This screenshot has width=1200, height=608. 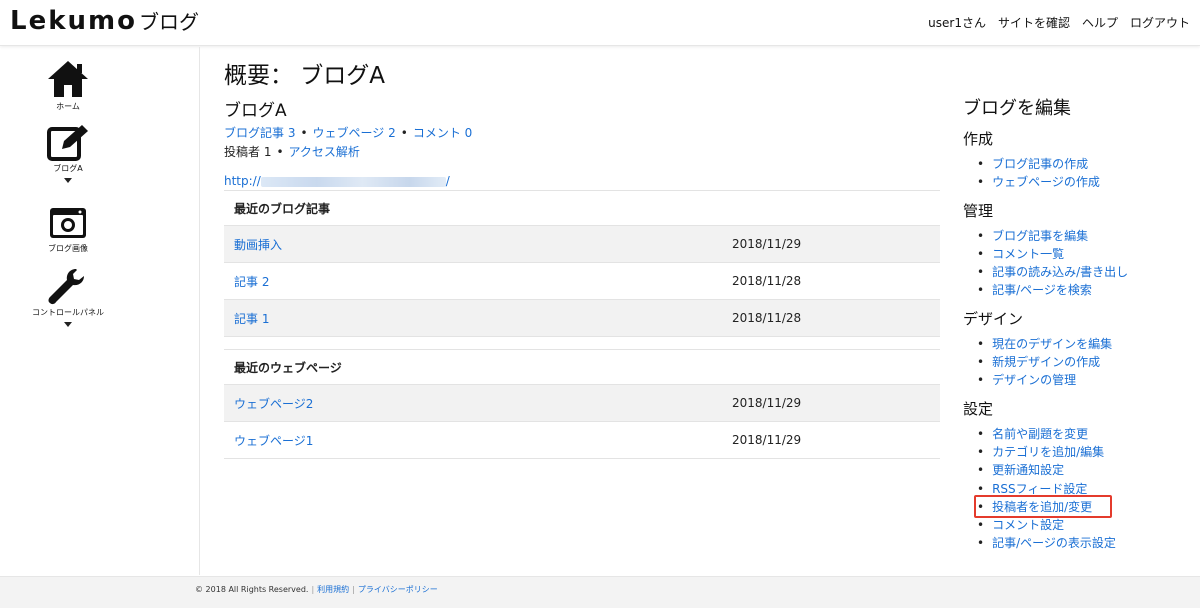 I want to click on list-item: コメント一覧, so click(x=1085, y=254).